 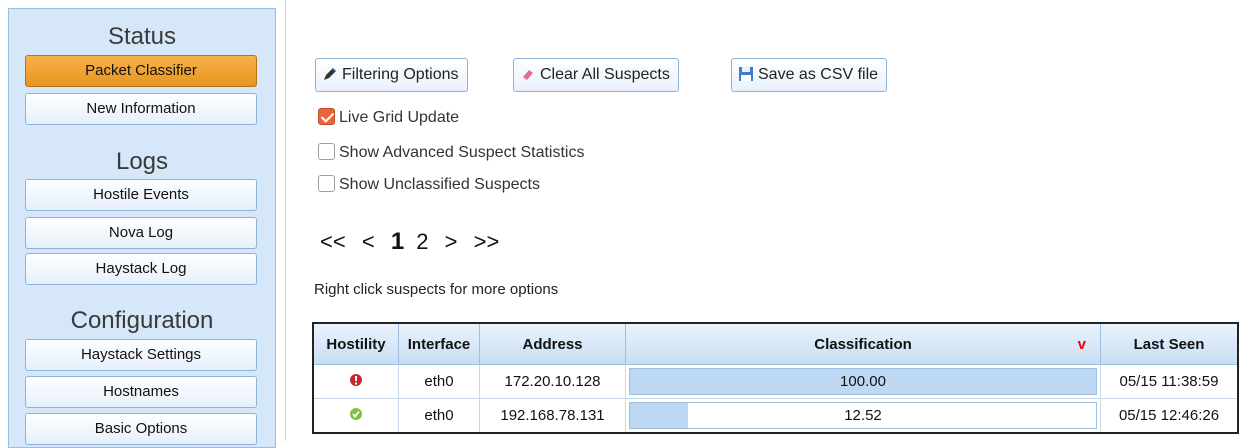 I want to click on column-header-classification: Classification v, so click(x=863, y=343).